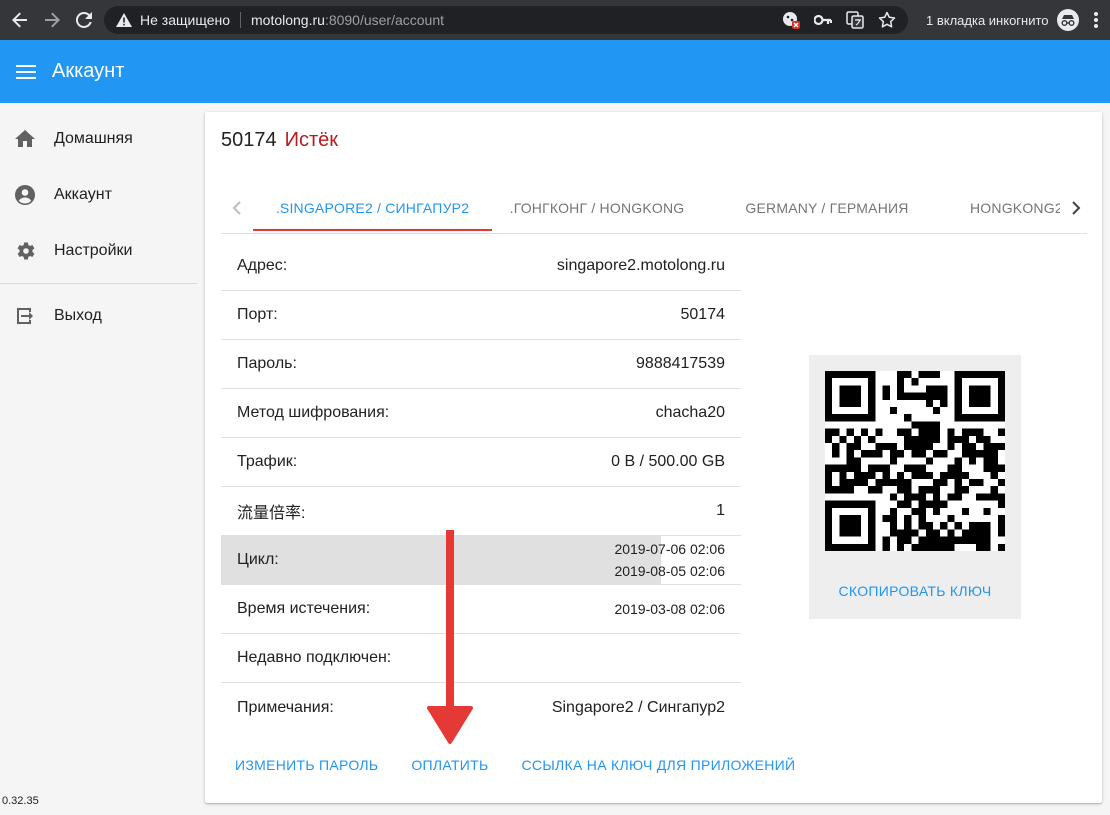 This screenshot has height=815, width=1110. Describe the element at coordinates (25, 139) in the screenshot. I see `home-icon` at that location.